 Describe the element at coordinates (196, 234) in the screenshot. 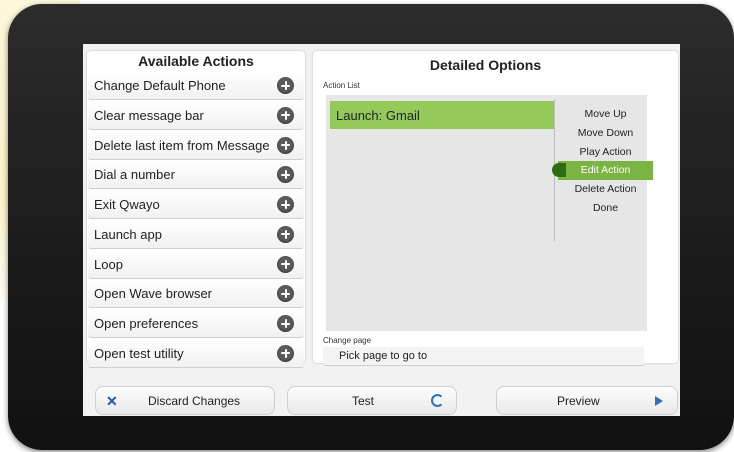

I see `action-item-launch-app: Launch app` at that location.